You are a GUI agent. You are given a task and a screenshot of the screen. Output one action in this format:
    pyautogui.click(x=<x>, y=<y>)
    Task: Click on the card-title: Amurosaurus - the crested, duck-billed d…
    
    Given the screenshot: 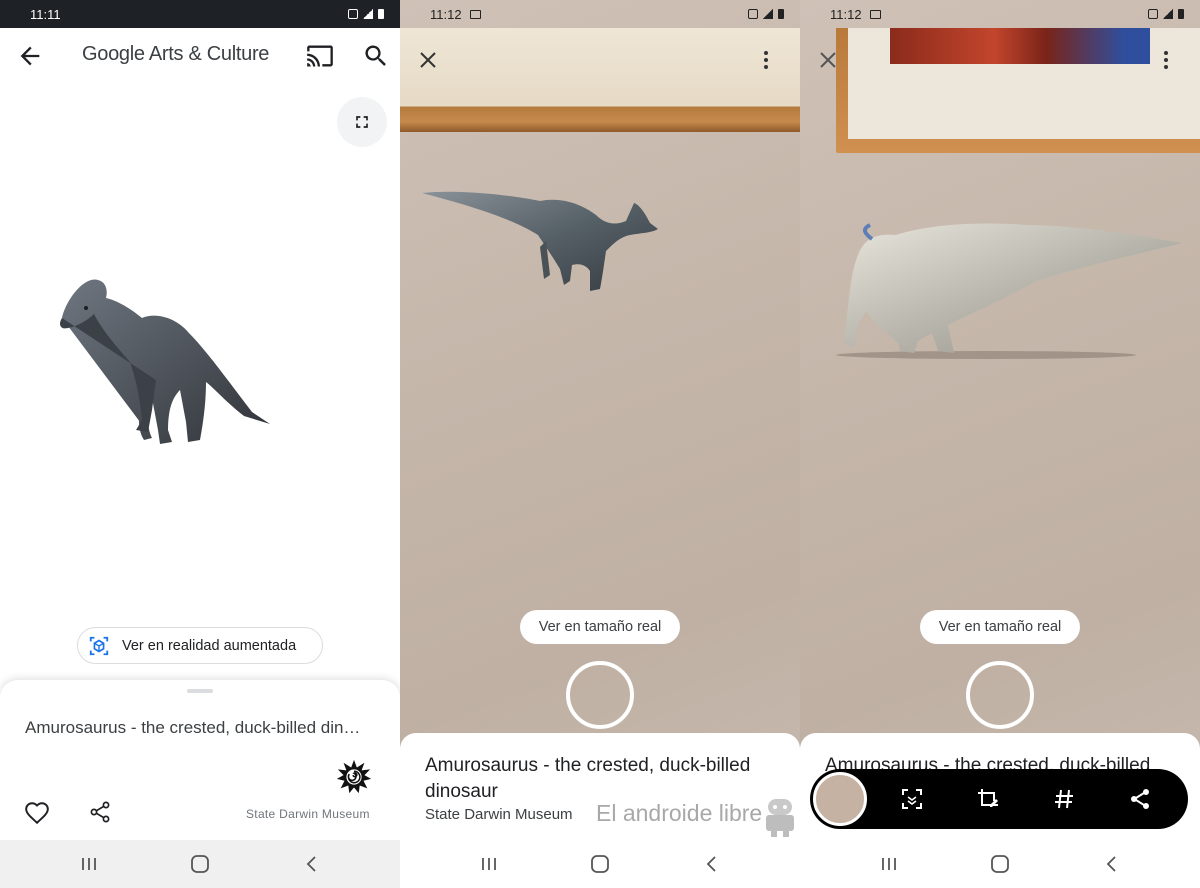 What is the action you would take?
    pyautogui.click(x=600, y=779)
    